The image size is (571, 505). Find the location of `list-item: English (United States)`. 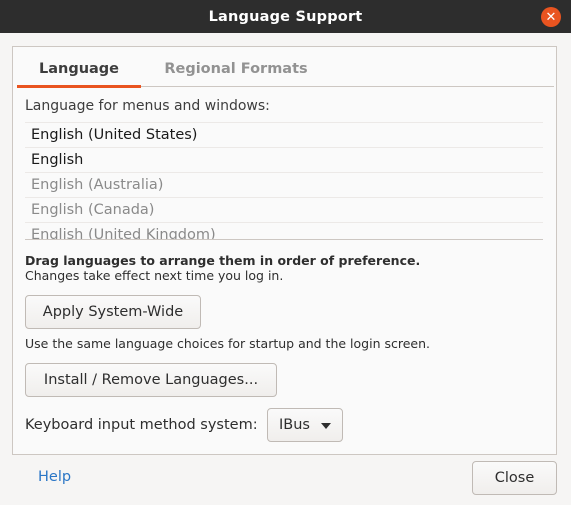

list-item: English (United States) is located at coordinates (284, 134).